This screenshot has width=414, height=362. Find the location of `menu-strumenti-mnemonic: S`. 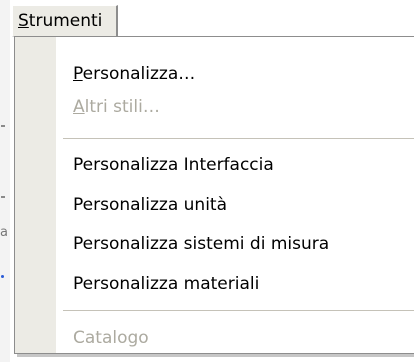

menu-strumenti-mnemonic: S is located at coordinates (23, 21).